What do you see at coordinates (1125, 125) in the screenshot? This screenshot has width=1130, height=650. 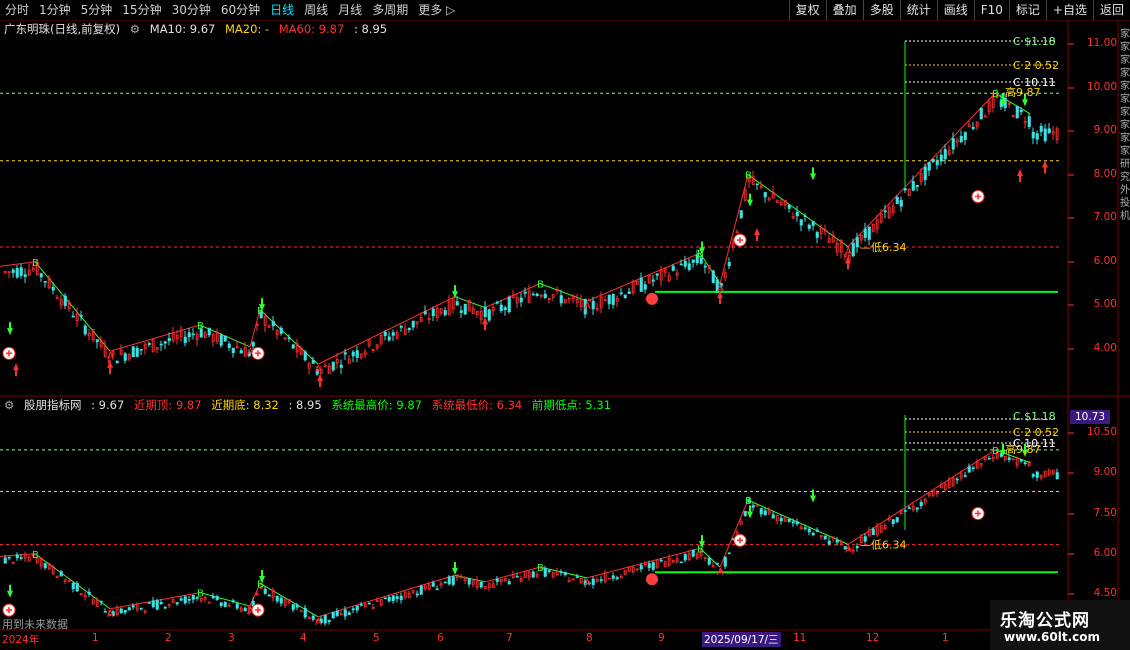 I see `right-side-text: 家家家家家家家家家家研究外投机` at bounding box center [1125, 125].